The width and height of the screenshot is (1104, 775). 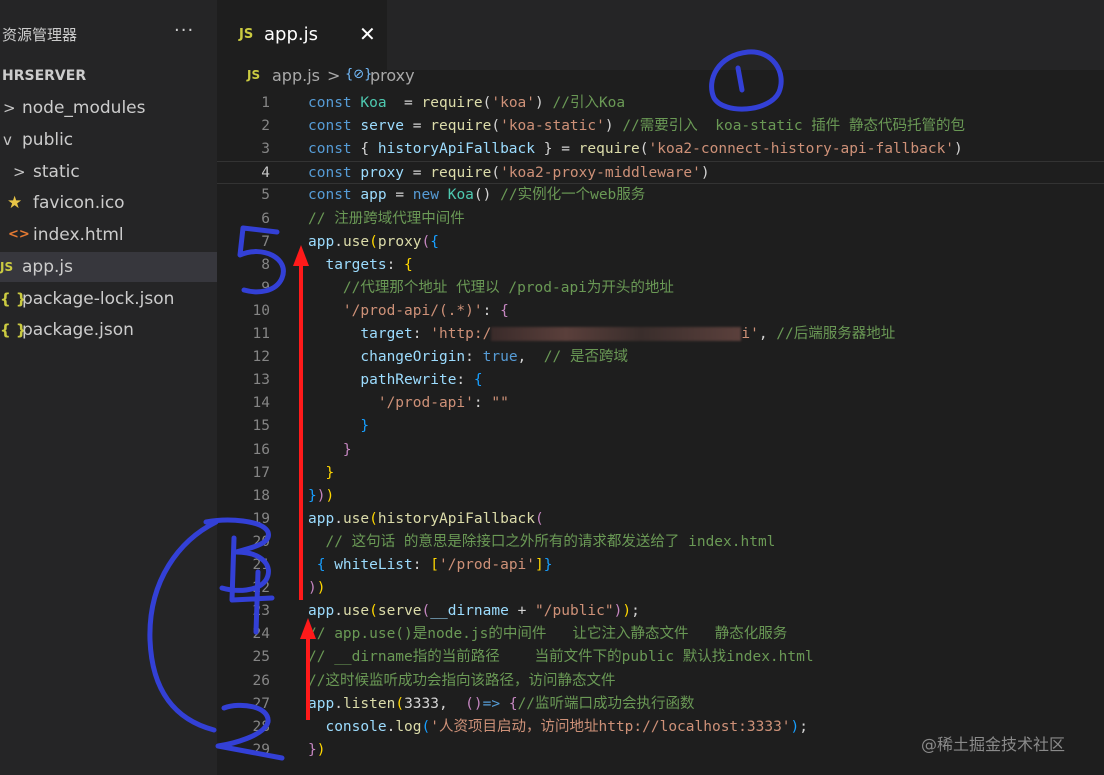 I want to click on tree-item-index-html: <> index.html, so click(x=108, y=235).